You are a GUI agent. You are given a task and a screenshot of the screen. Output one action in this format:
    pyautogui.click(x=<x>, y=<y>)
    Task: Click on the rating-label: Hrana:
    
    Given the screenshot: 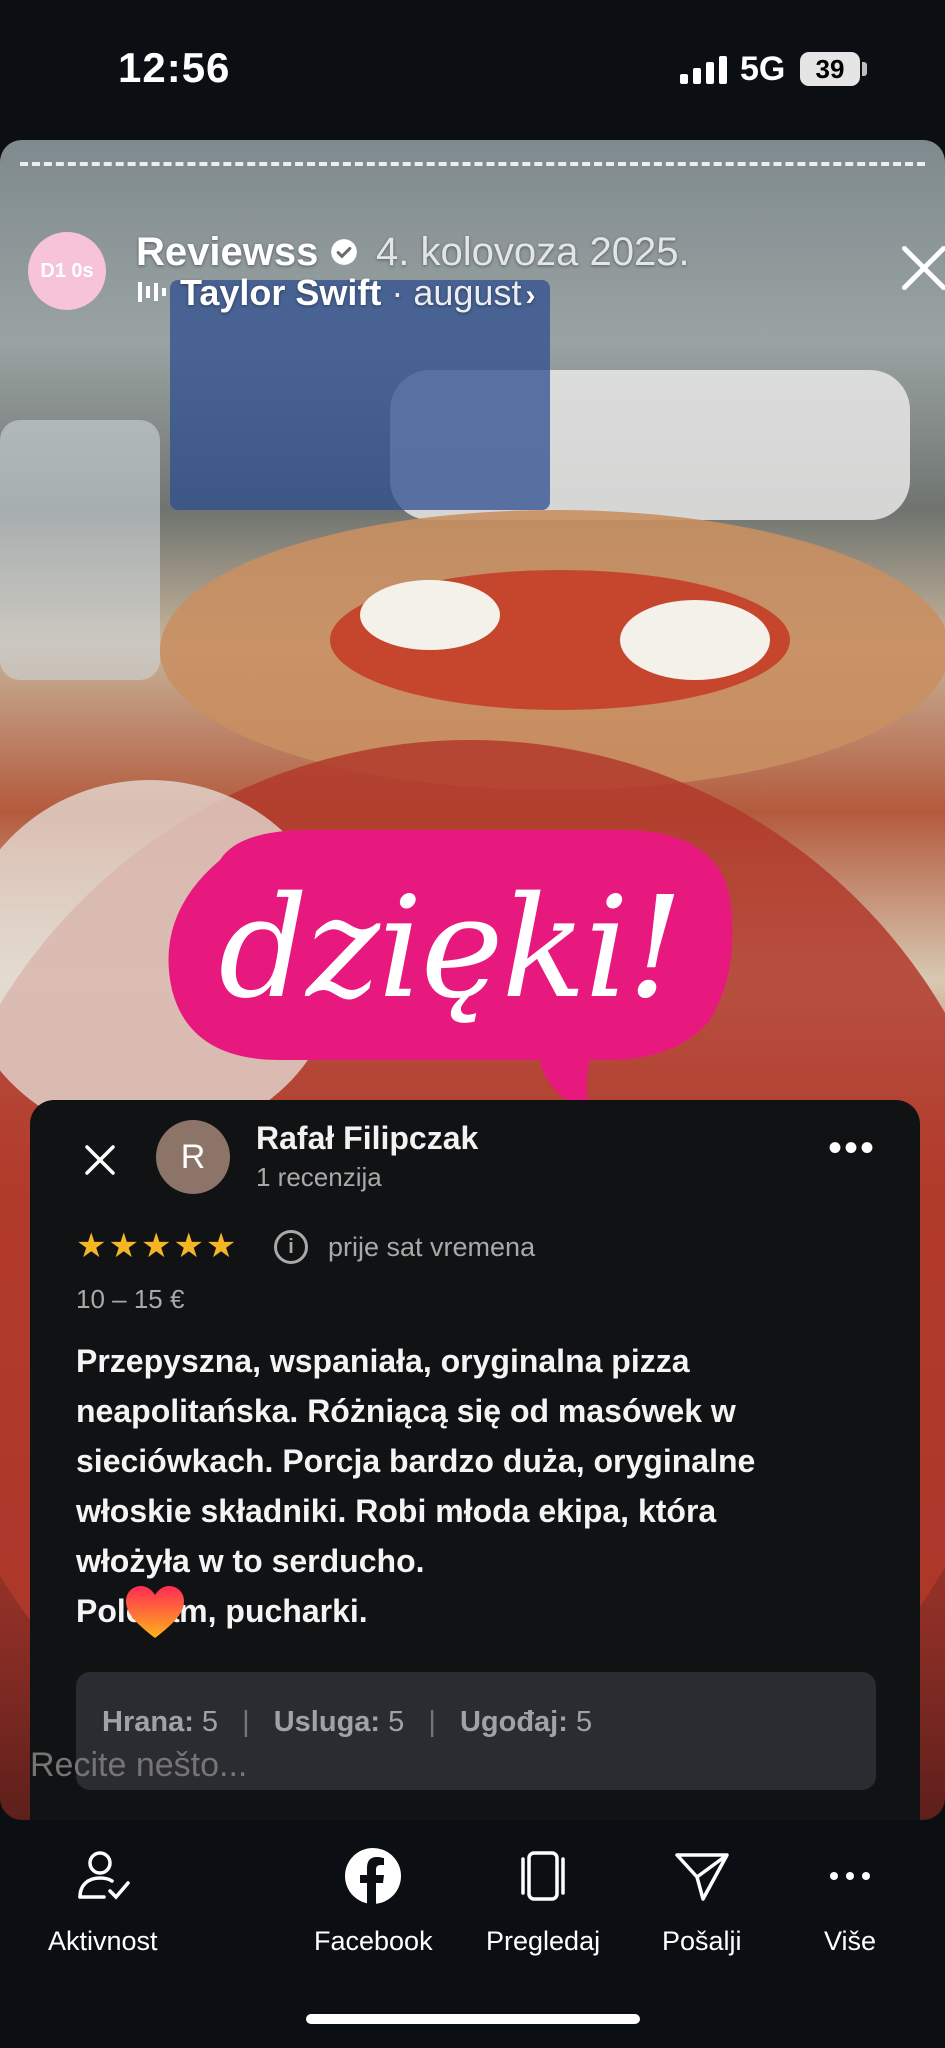 What is the action you would take?
    pyautogui.click(x=148, y=1722)
    